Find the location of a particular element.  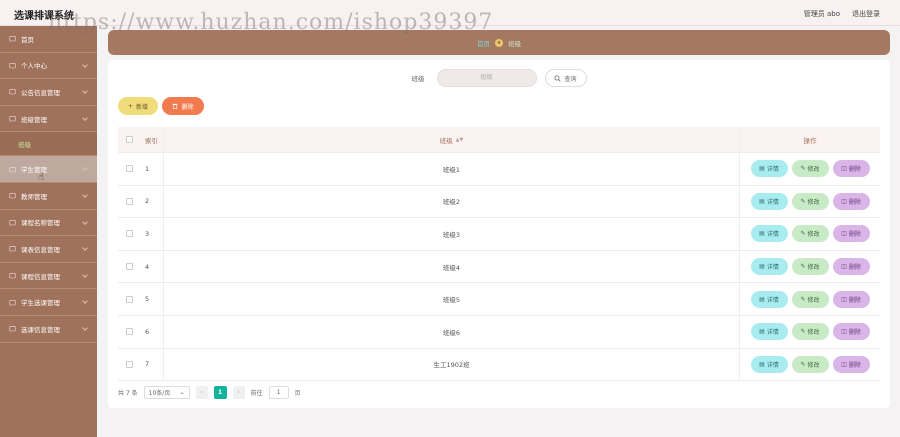

sidebar-item-label: 课程名称管理 is located at coordinates (40, 223).